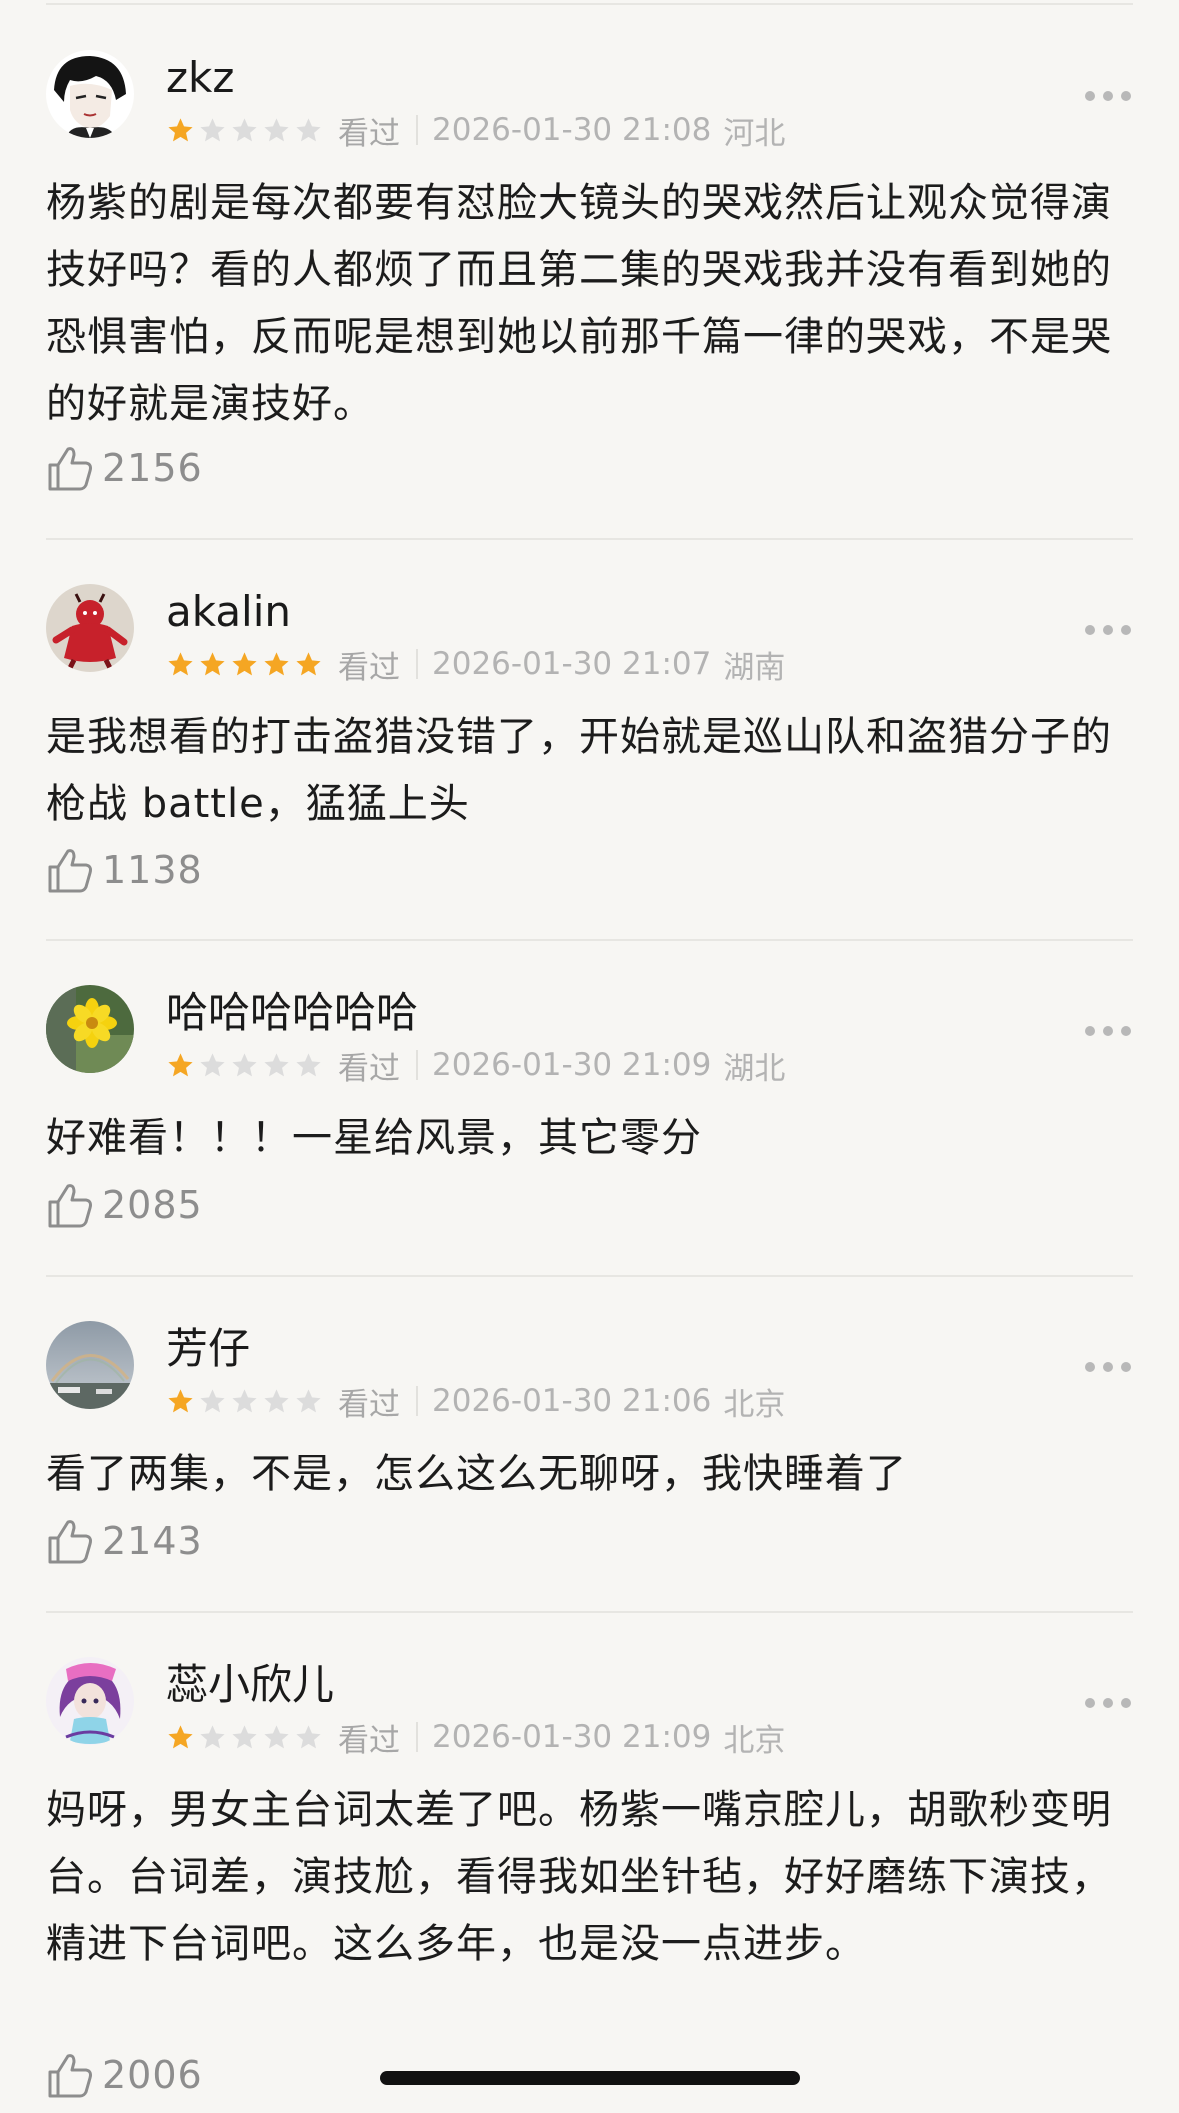 The width and height of the screenshot is (1179, 2113). I want to click on username: 蕊小欣儿, so click(250, 1685).